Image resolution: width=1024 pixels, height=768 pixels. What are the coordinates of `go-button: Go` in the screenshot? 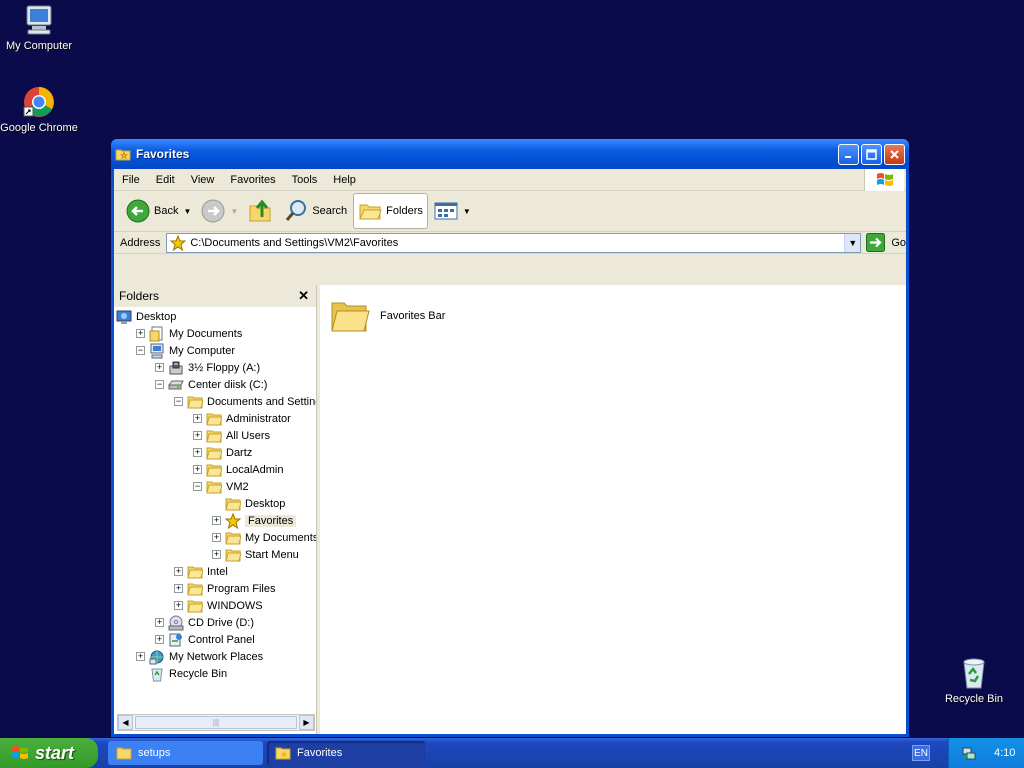 It's located at (886, 242).